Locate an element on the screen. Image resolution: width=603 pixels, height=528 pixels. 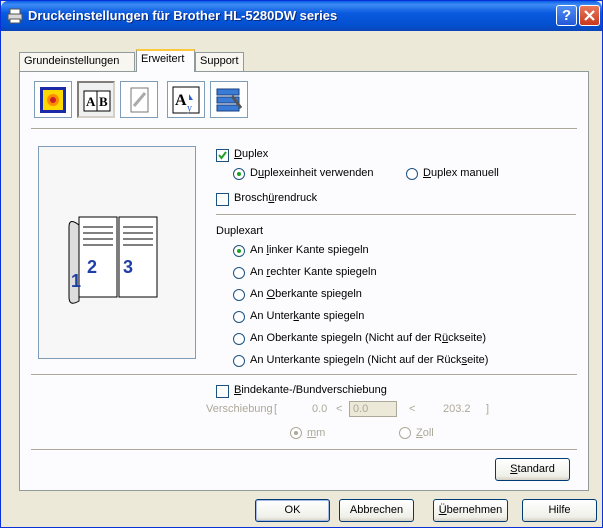
label-text: rendruck is located at coordinates (296, 198).